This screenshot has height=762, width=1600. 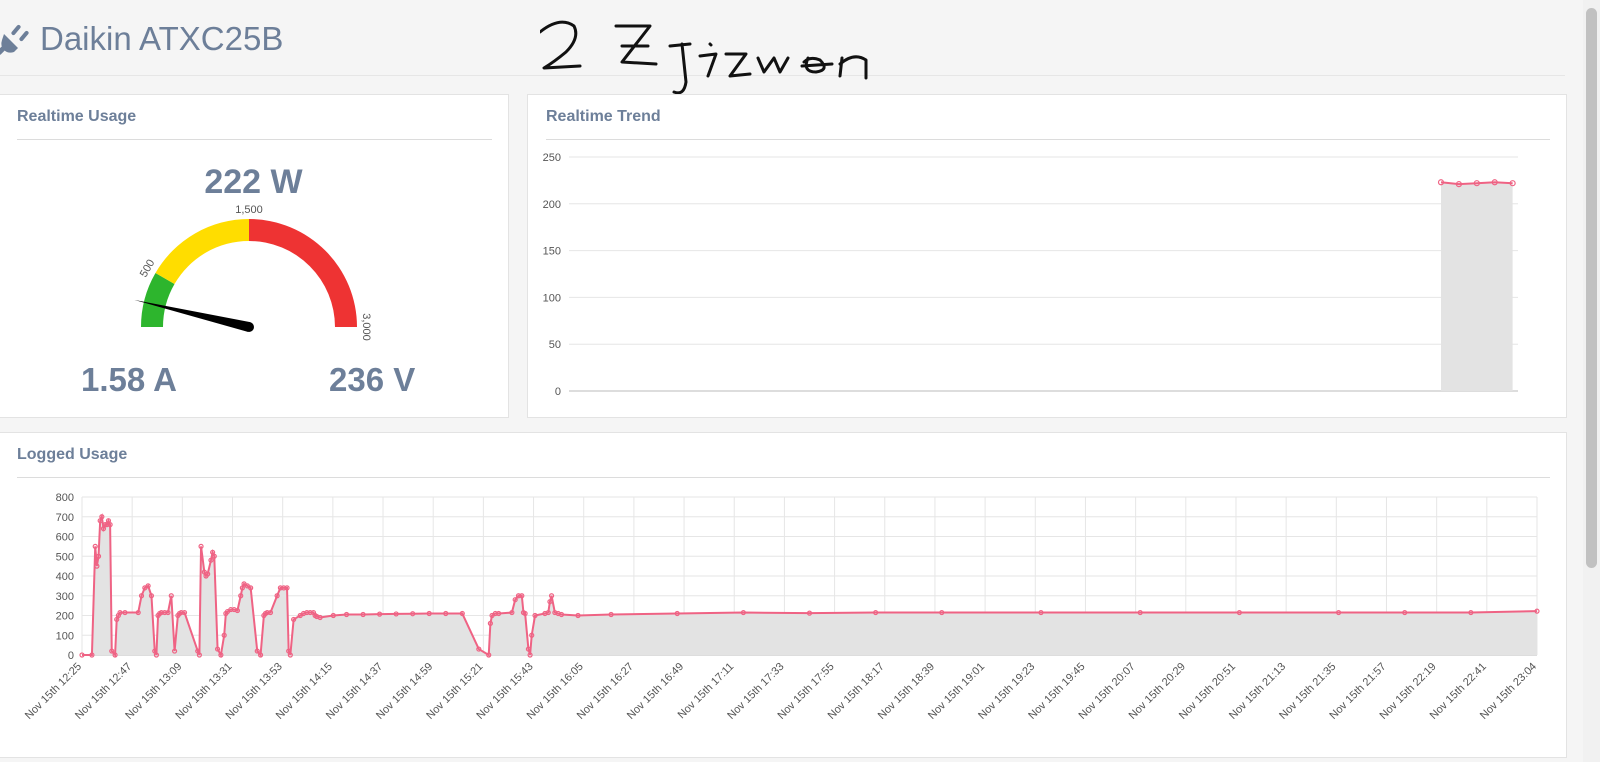 I want to click on y-tick-label: 700, so click(x=65, y=518).